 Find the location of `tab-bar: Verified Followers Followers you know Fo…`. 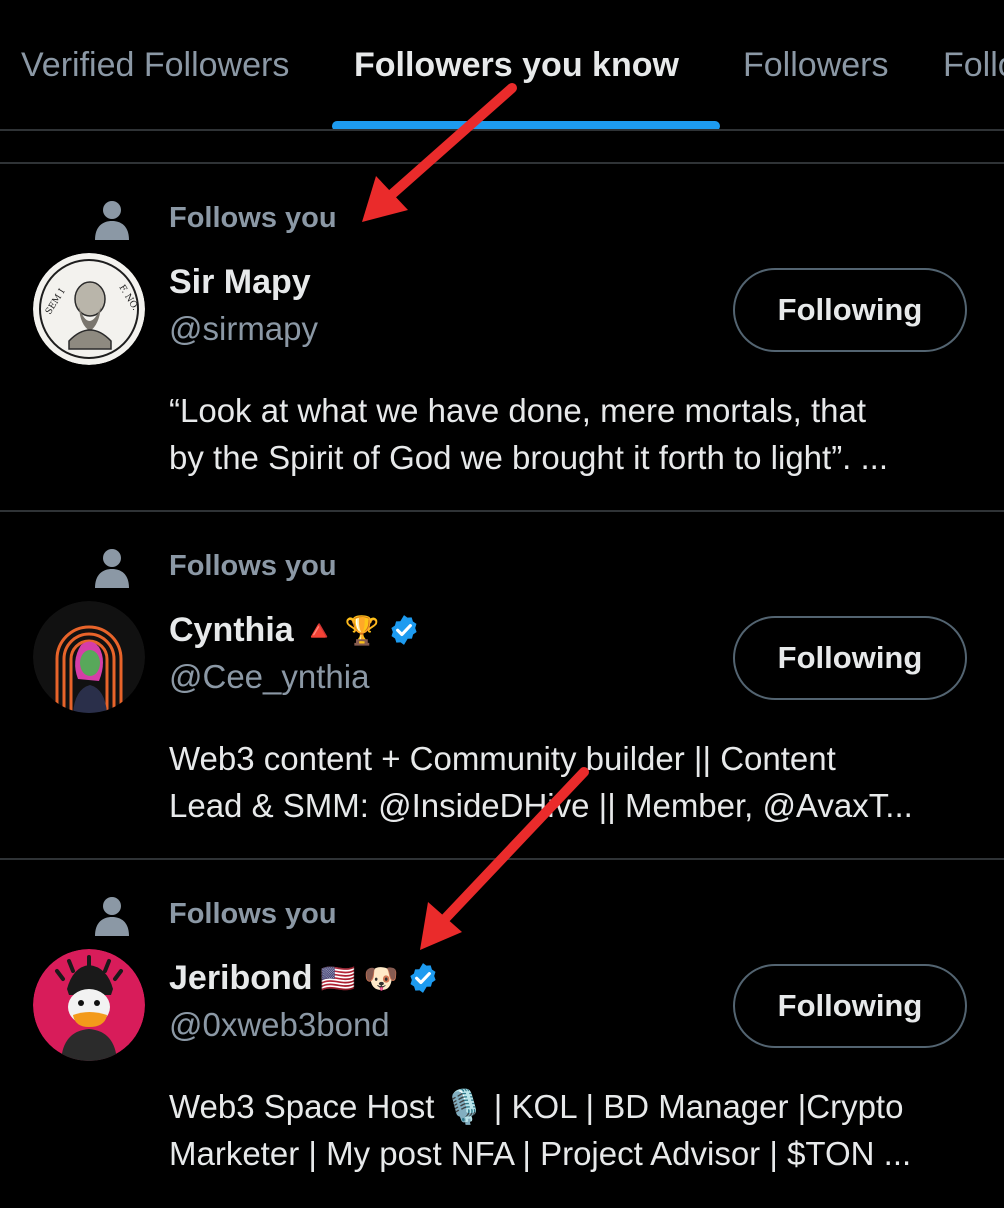

tab-bar: Verified Followers Followers you know Fo… is located at coordinates (502, 65).